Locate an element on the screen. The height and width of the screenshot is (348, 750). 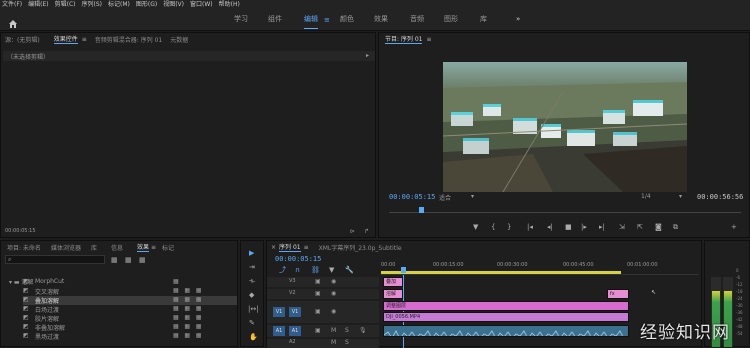
source-patch-v1: V1 is located at coordinates (279, 312).